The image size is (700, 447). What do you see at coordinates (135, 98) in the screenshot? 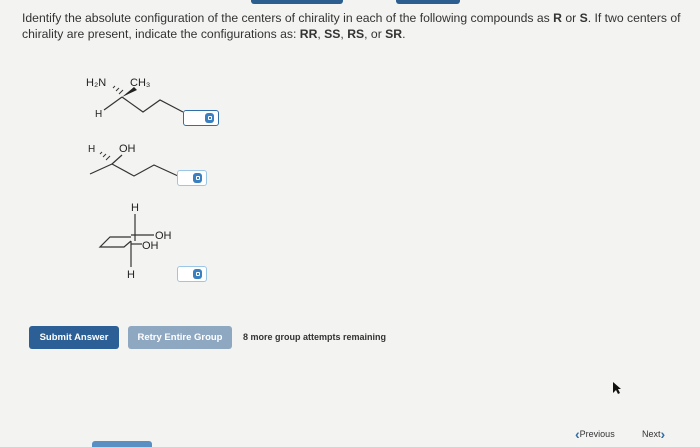
I see `molecule-1: H₂N CH₃ H` at bounding box center [135, 98].